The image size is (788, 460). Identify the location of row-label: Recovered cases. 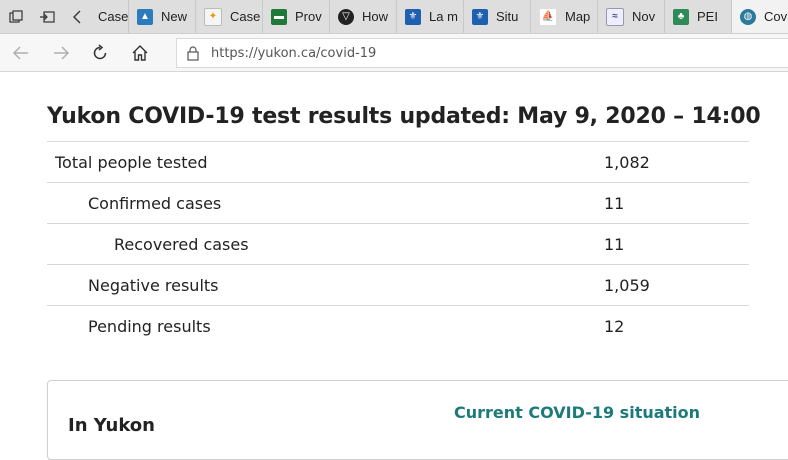
(181, 244).